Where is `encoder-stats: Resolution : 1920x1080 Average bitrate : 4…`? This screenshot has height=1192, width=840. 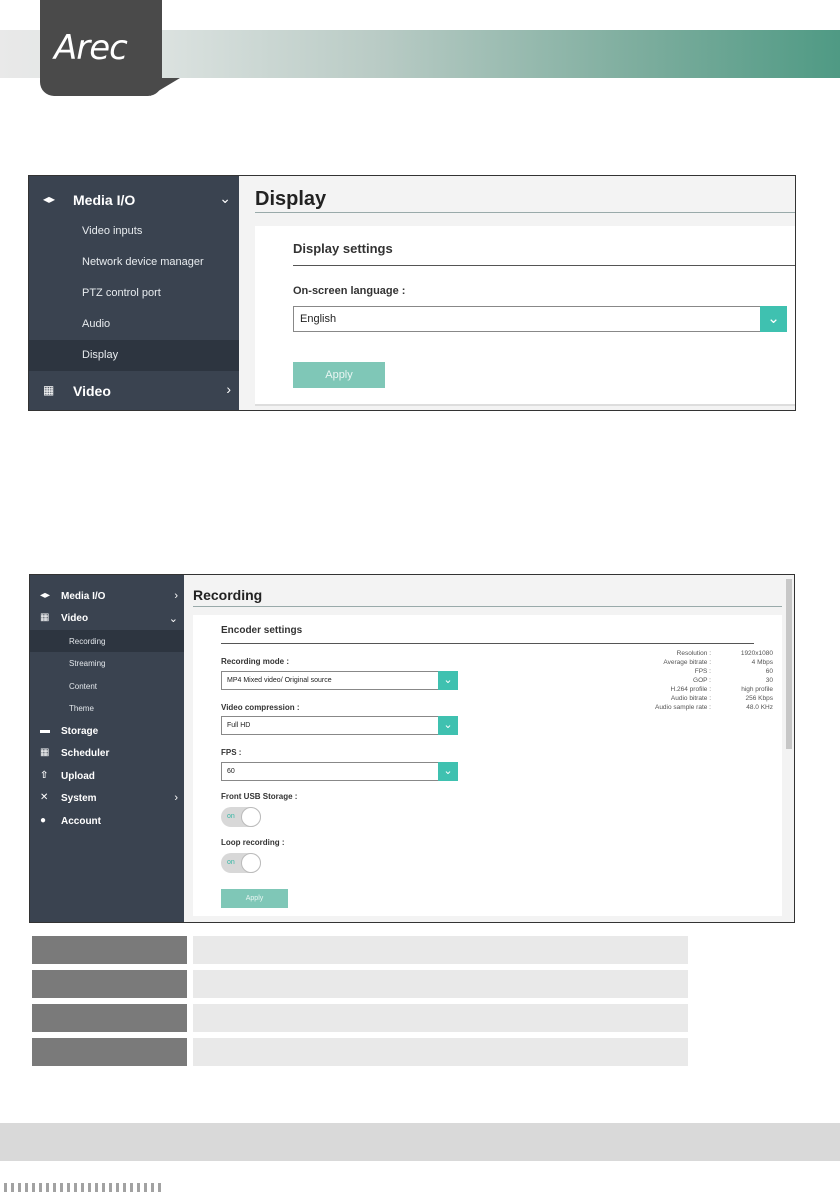
encoder-stats: Resolution : 1920x1080 Average bitrate : 4… is located at coordinates (698, 681).